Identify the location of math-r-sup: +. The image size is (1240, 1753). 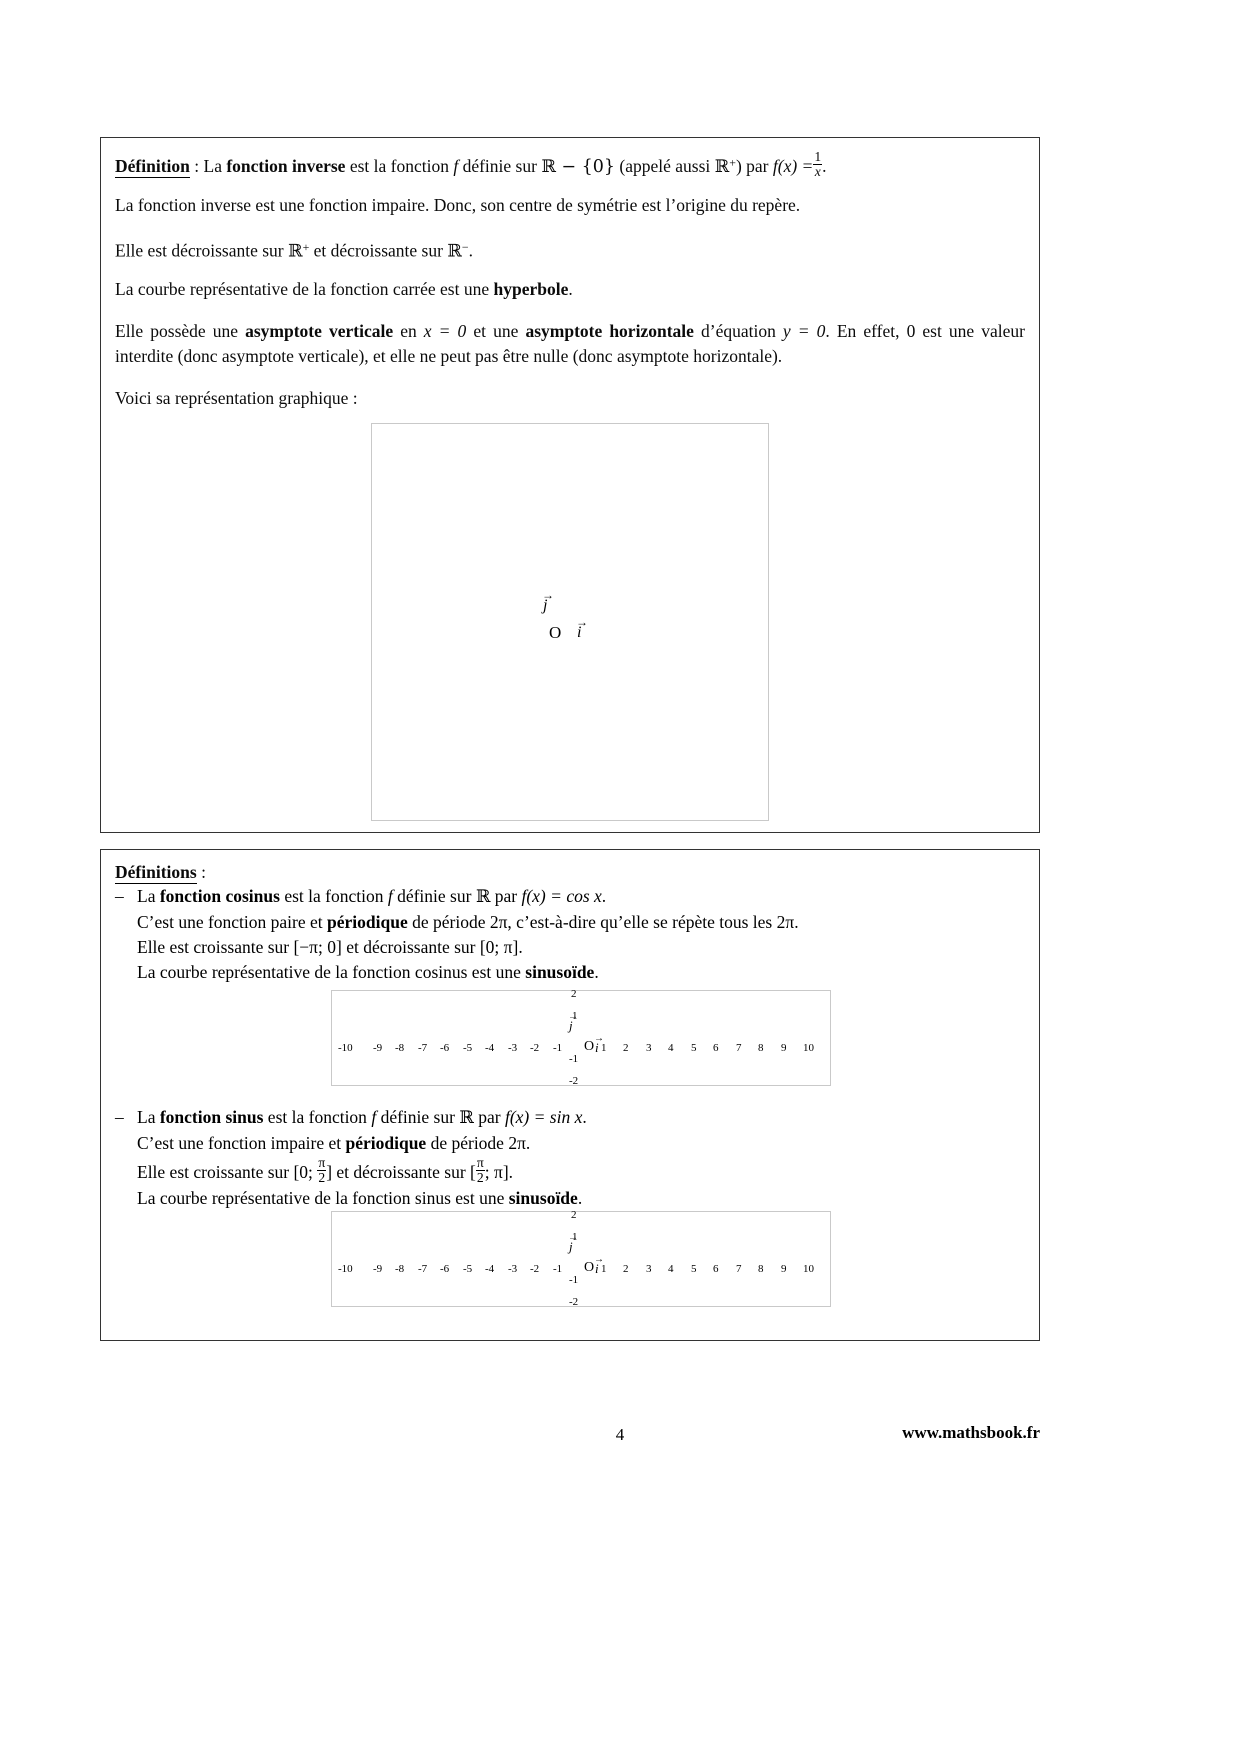
(732, 162).